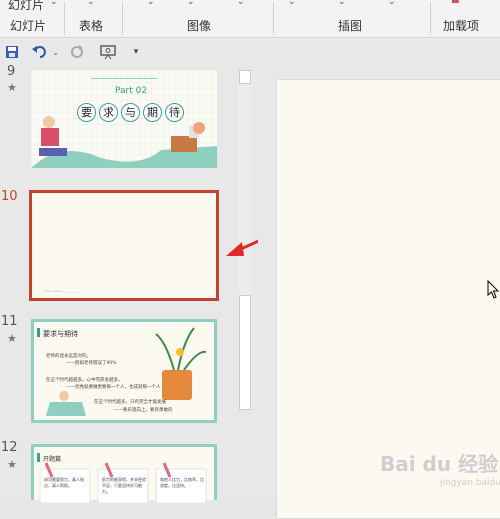  Describe the element at coordinates (11, 71) in the screenshot. I see `slide-number: 9` at that location.